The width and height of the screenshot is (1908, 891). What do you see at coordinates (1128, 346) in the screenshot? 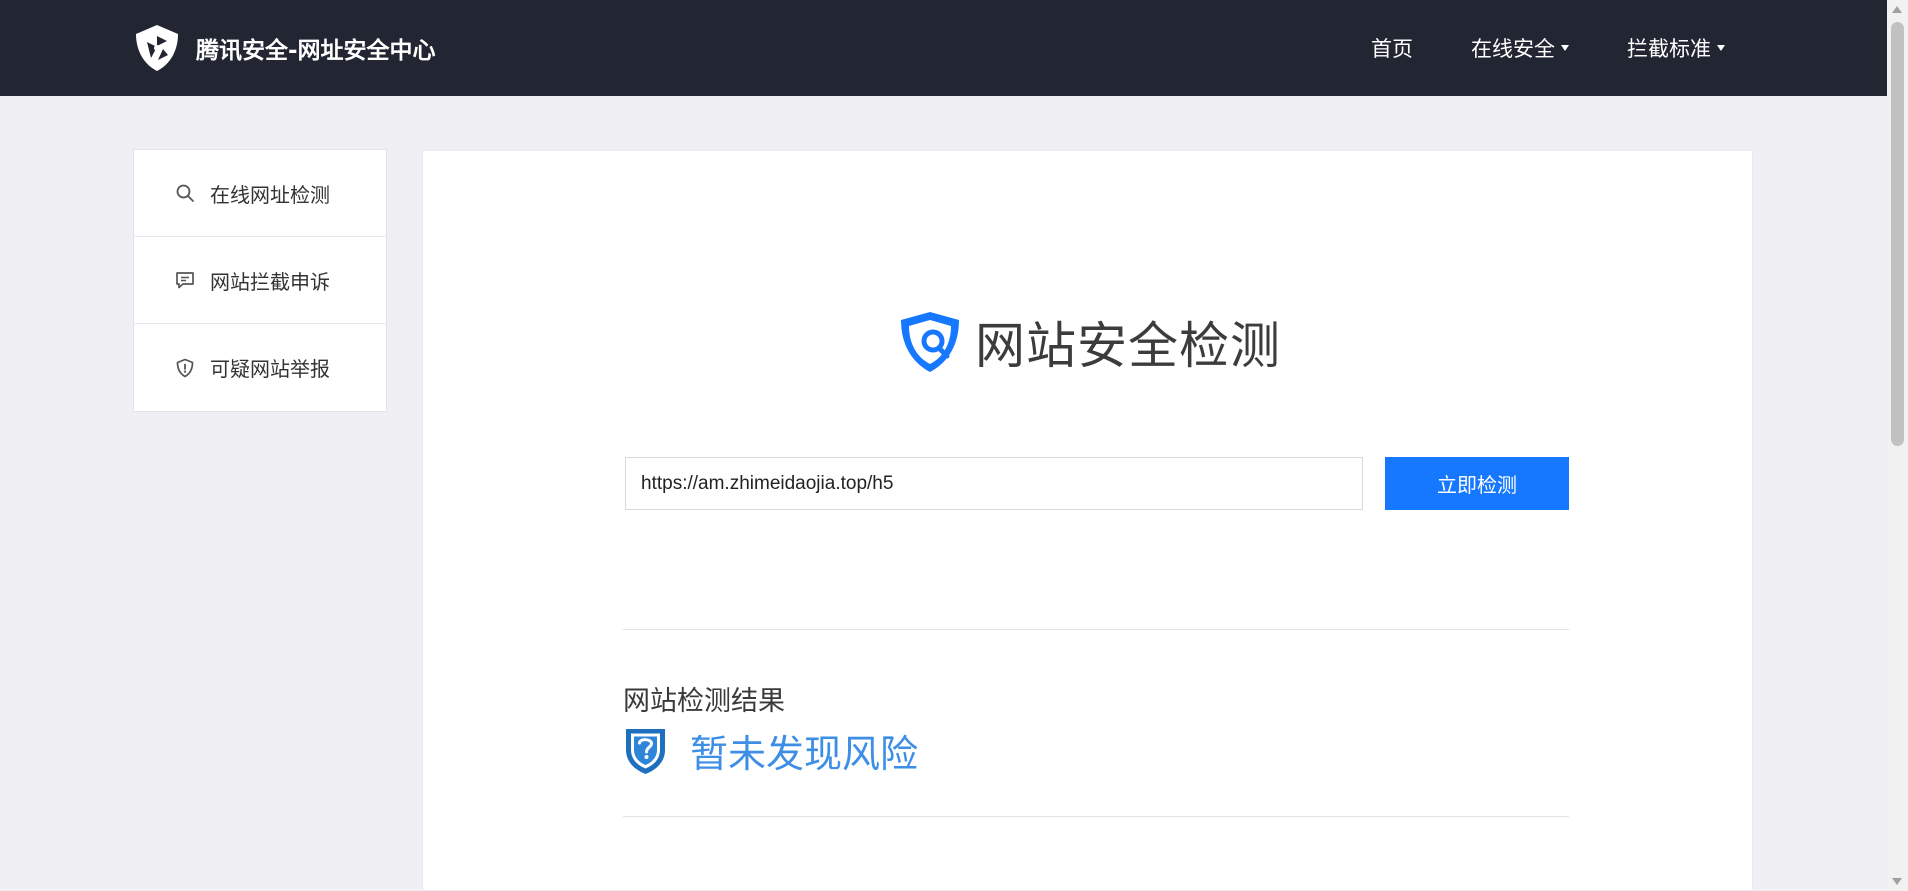
I see `page-title: 网站安全检测` at bounding box center [1128, 346].